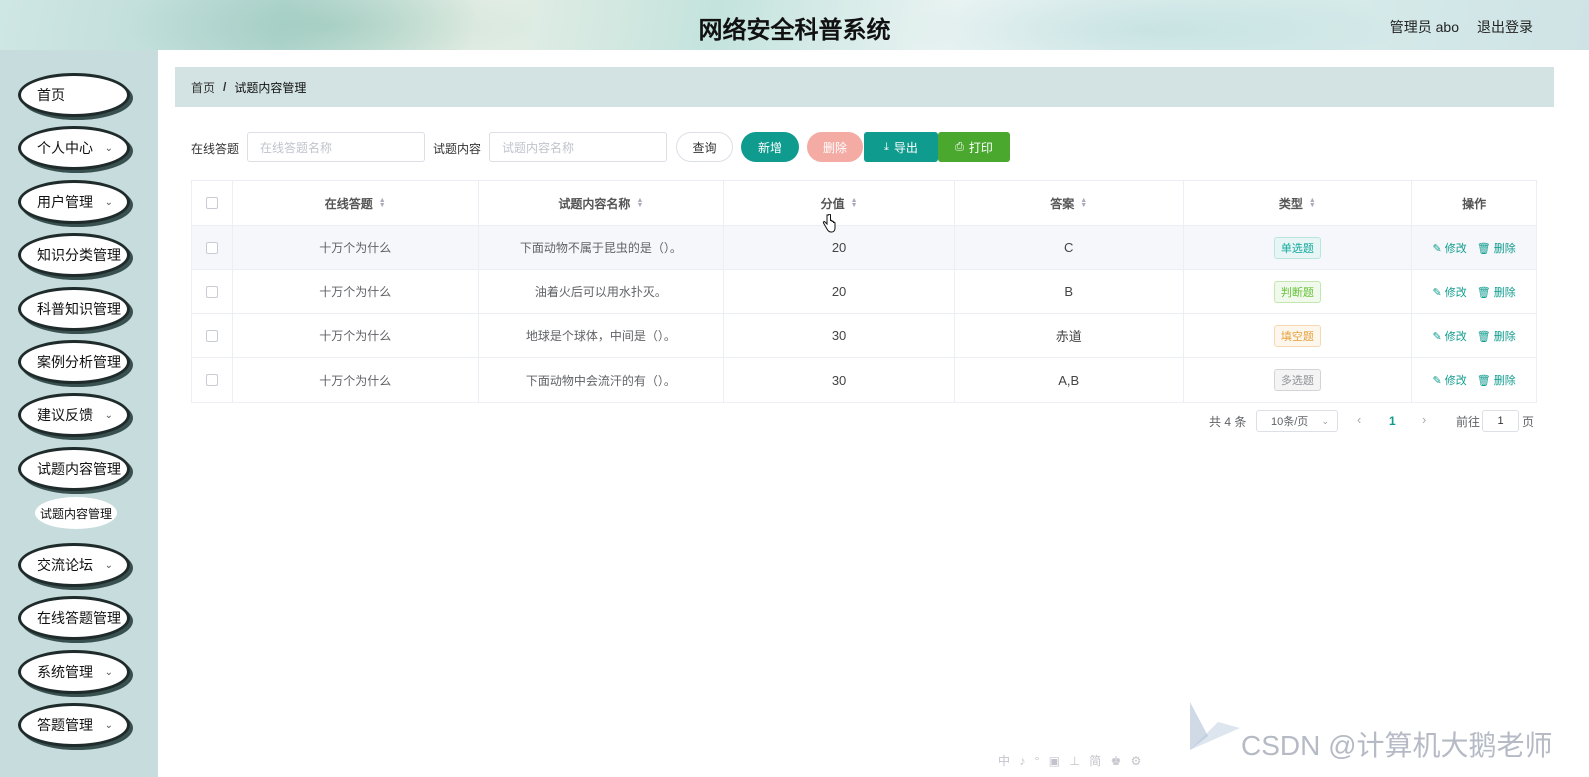 The height and width of the screenshot is (777, 1589). Describe the element at coordinates (835, 147) in the screenshot. I see `batch-delete-button: 删除` at that location.